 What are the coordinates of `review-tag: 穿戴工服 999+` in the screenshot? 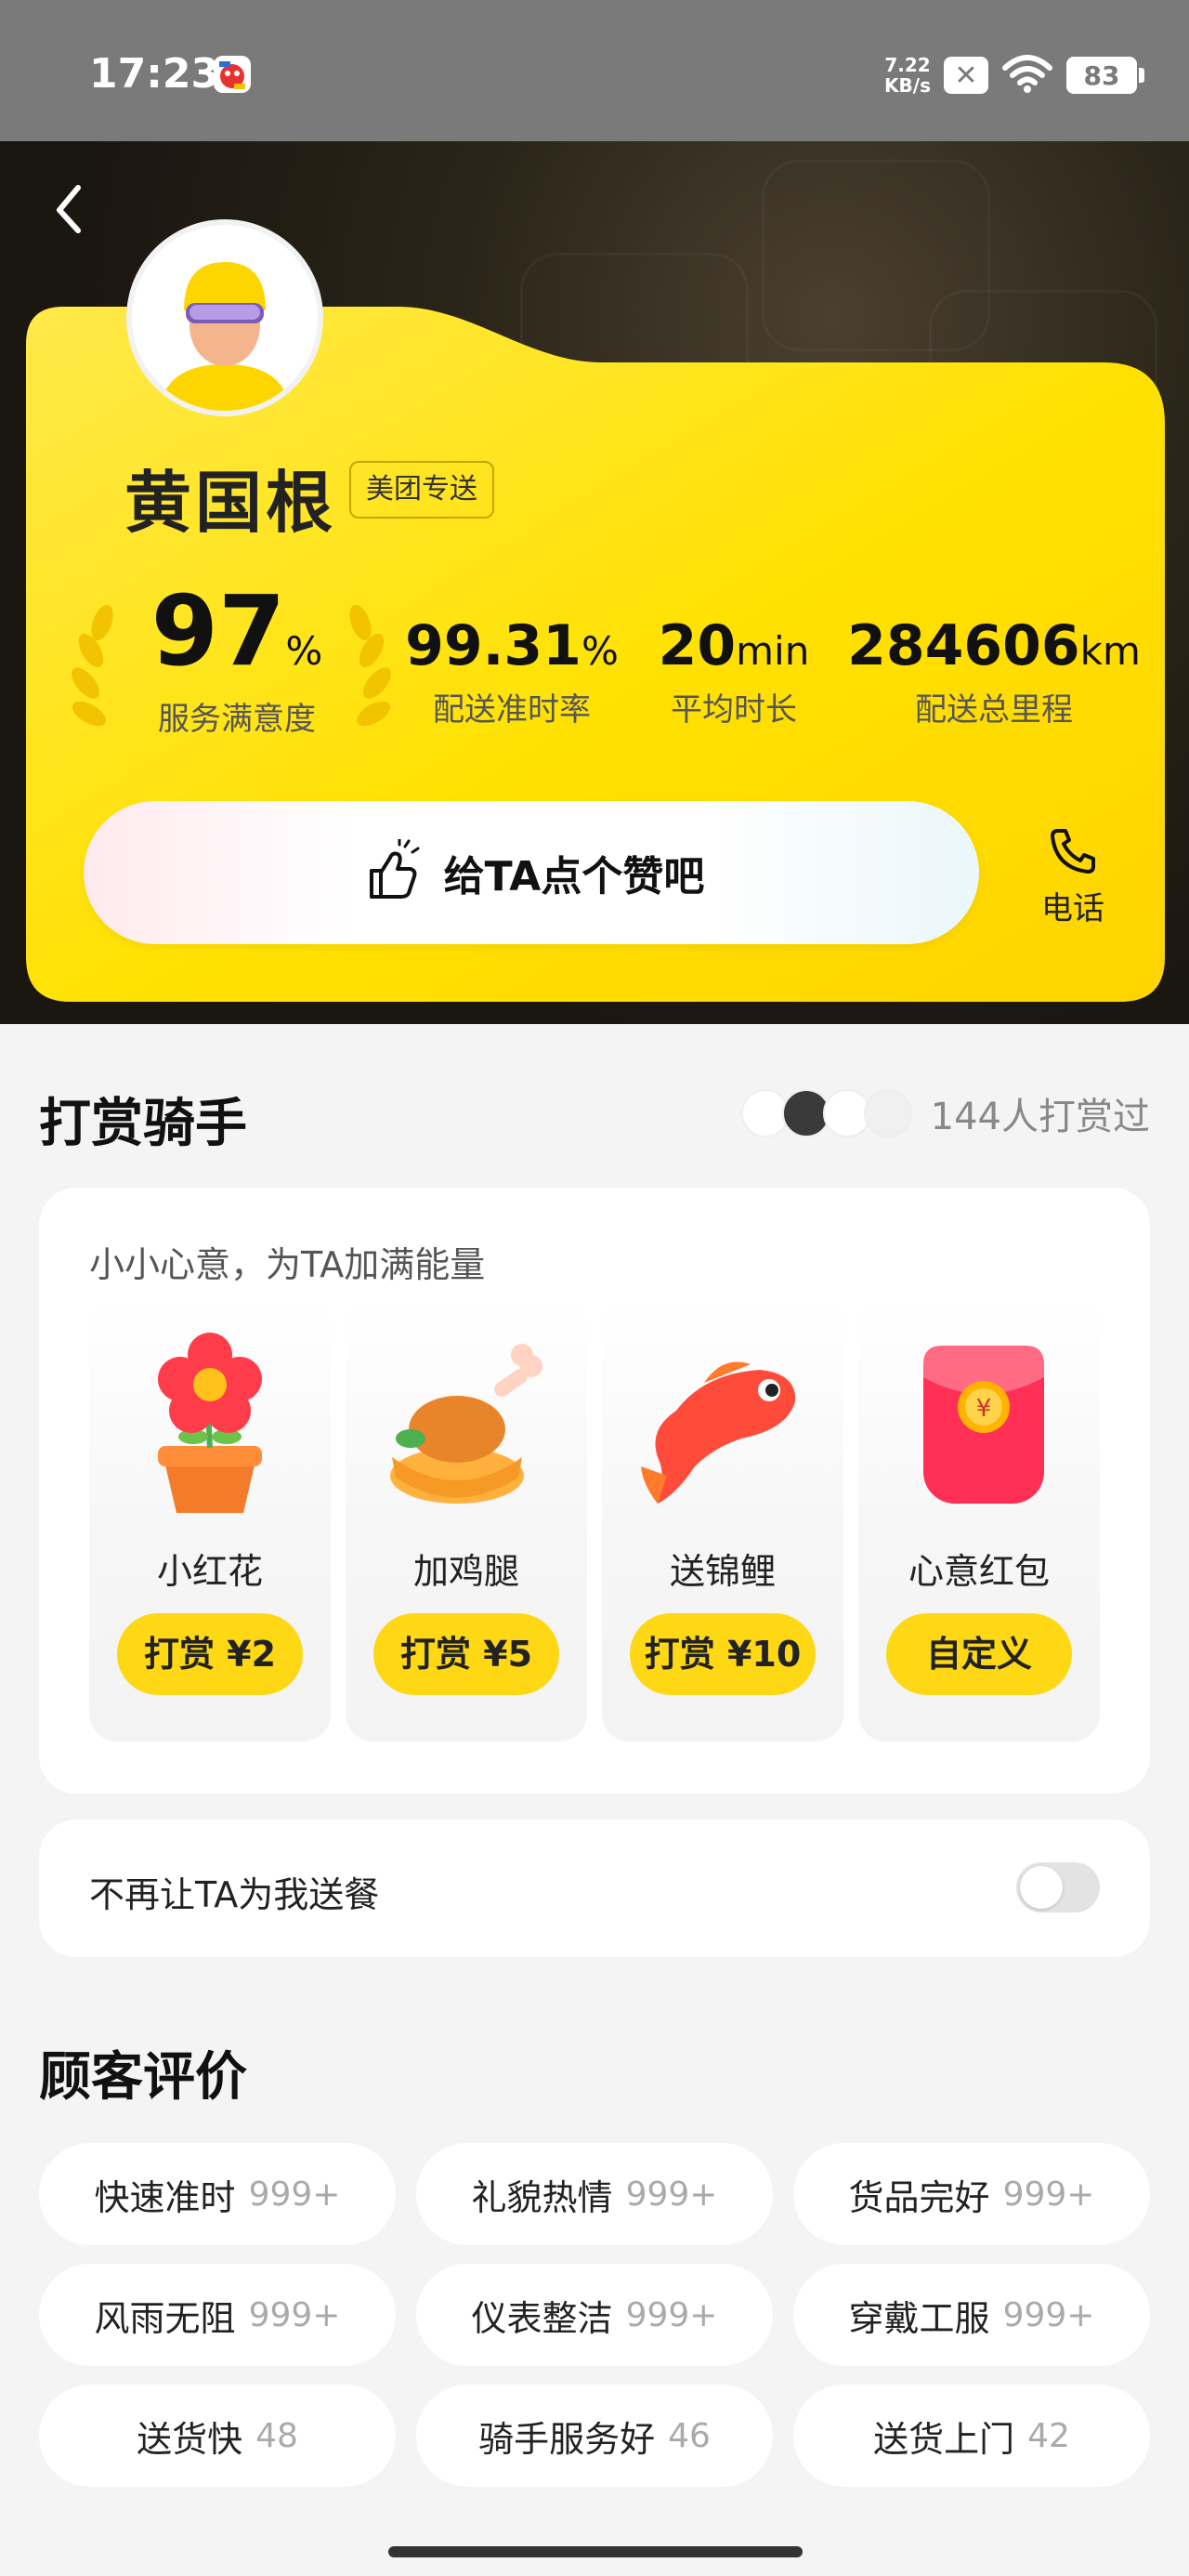 It's located at (971, 2315).